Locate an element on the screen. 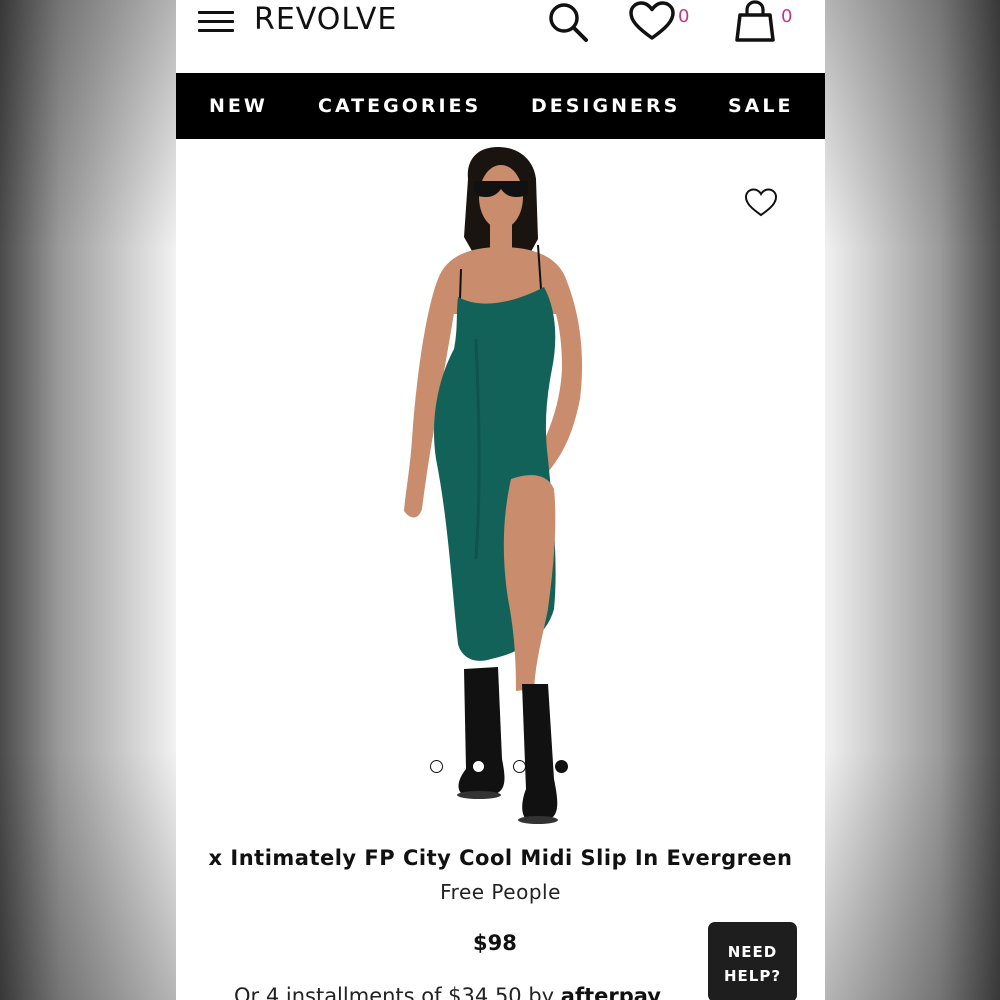 The height and width of the screenshot is (1000, 1000). product-price: $98 is located at coordinates (495, 943).